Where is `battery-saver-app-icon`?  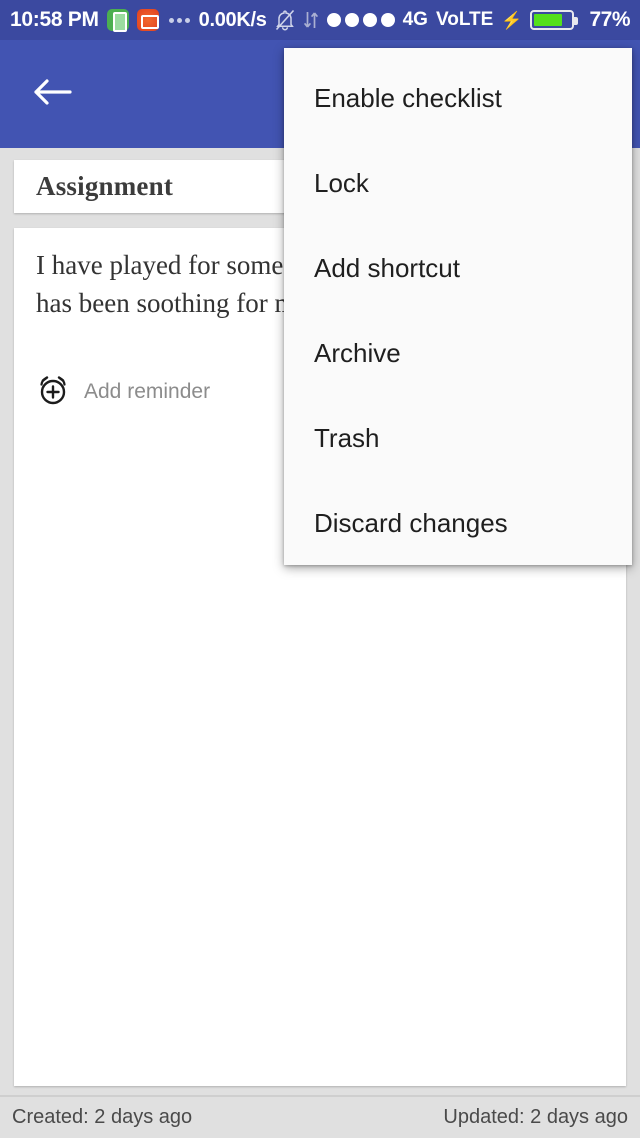
battery-saver-app-icon is located at coordinates (117, 20).